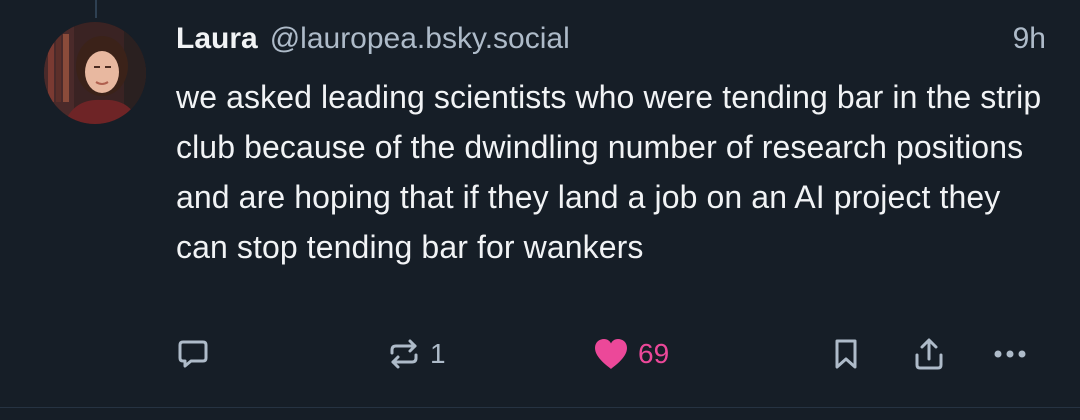 The image size is (1080, 420). I want to click on speech-bubble-icon, so click(193, 354).